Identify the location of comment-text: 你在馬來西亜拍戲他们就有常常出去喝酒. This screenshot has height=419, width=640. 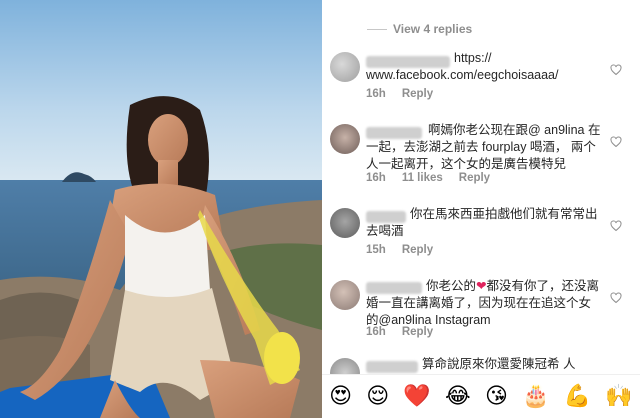
(482, 222).